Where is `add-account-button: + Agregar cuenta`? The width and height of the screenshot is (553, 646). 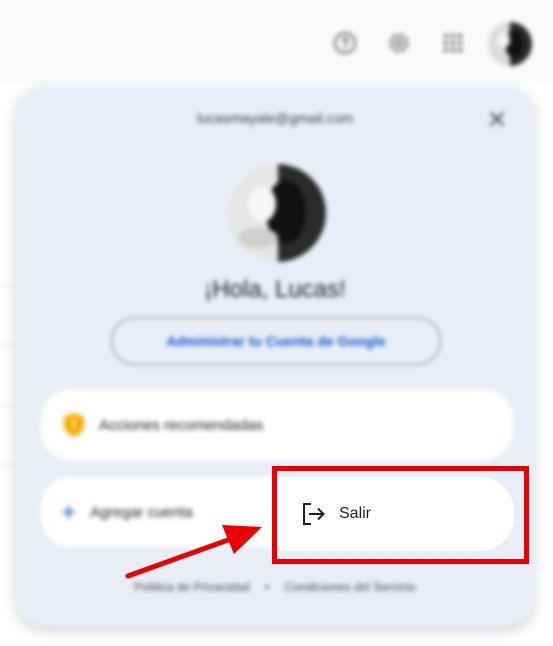 add-account-button: + Agregar cuenta is located at coordinates (159, 512).